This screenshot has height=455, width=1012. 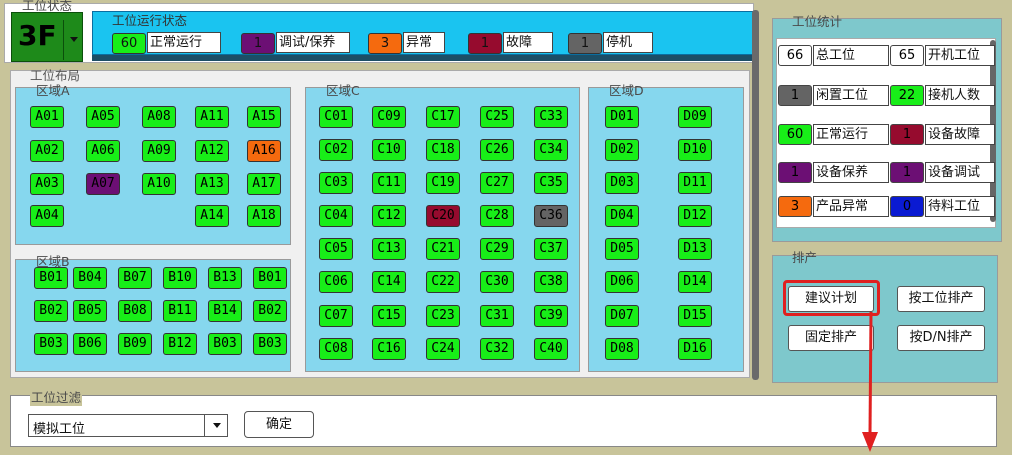 I want to click on station-cell: A03, so click(x=47, y=184).